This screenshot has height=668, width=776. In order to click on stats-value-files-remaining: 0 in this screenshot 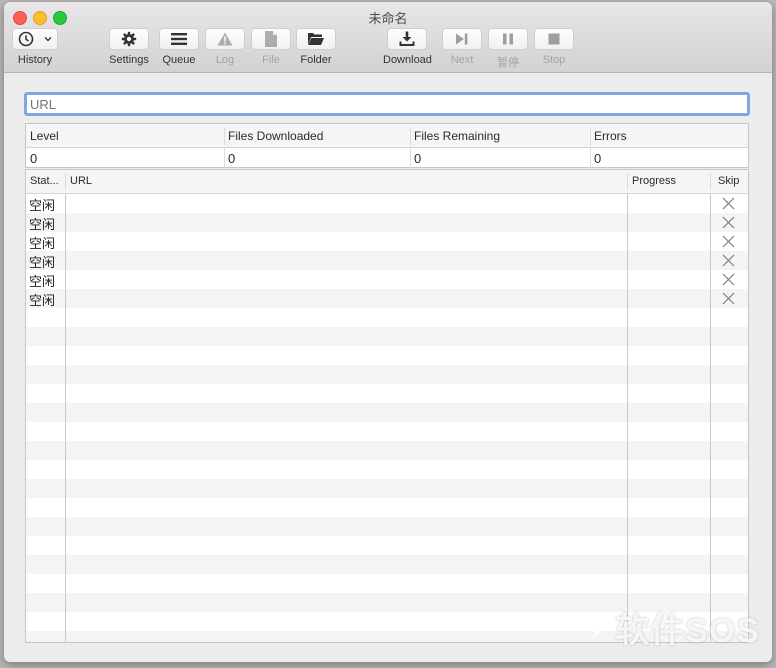, I will do `click(418, 158)`.